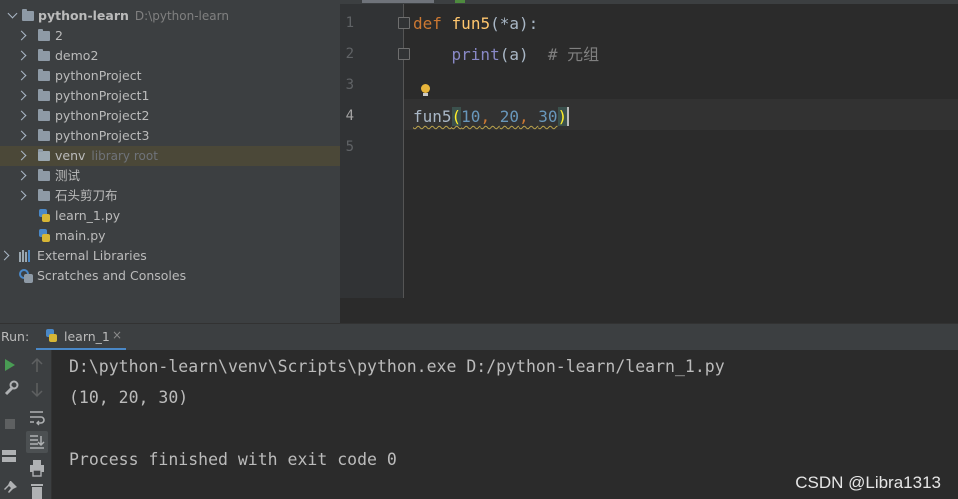 The width and height of the screenshot is (958, 499). I want to click on wrench-icon, so click(11, 388).